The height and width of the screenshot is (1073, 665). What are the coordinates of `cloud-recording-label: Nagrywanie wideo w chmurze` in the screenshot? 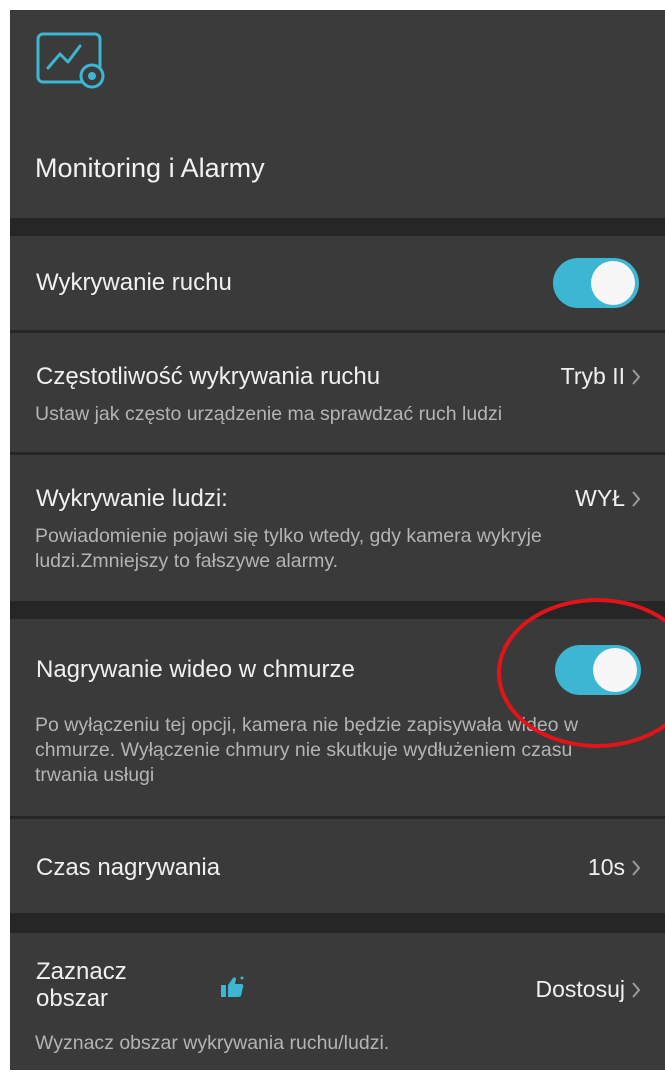 It's located at (195, 669).